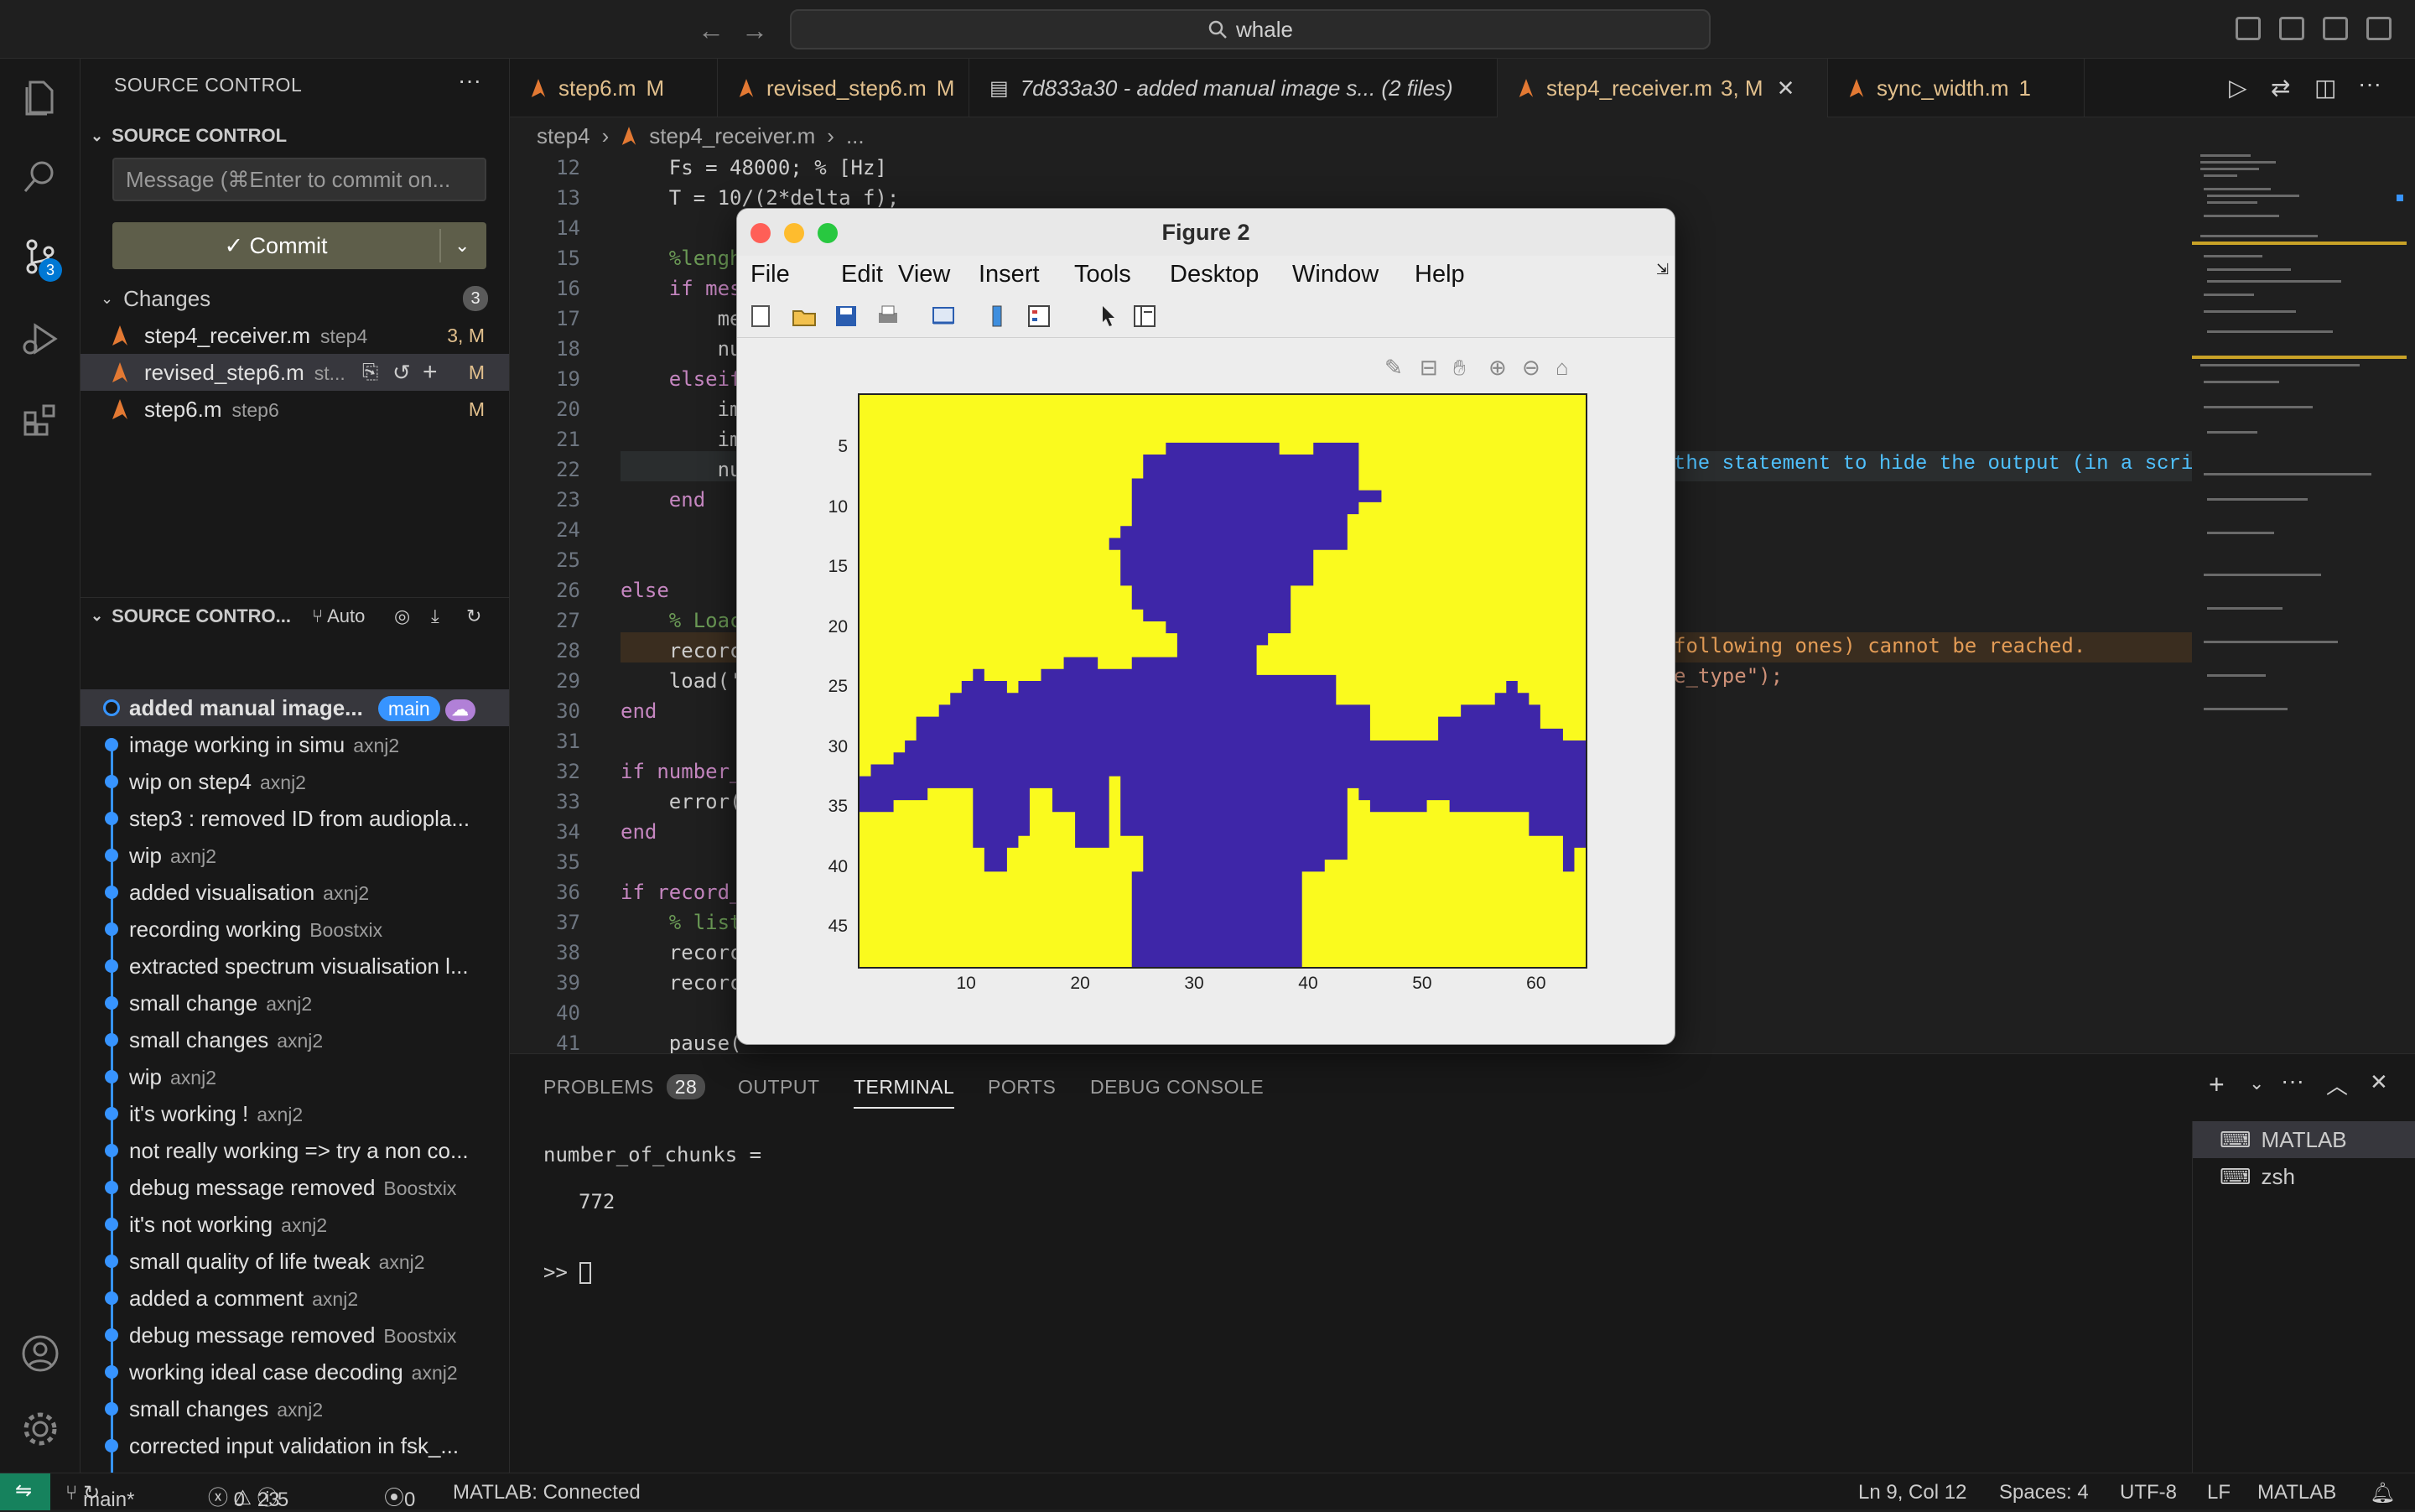 This screenshot has height=1512, width=2415. What do you see at coordinates (2379, 28) in the screenshot?
I see `customize-layout-icon` at bounding box center [2379, 28].